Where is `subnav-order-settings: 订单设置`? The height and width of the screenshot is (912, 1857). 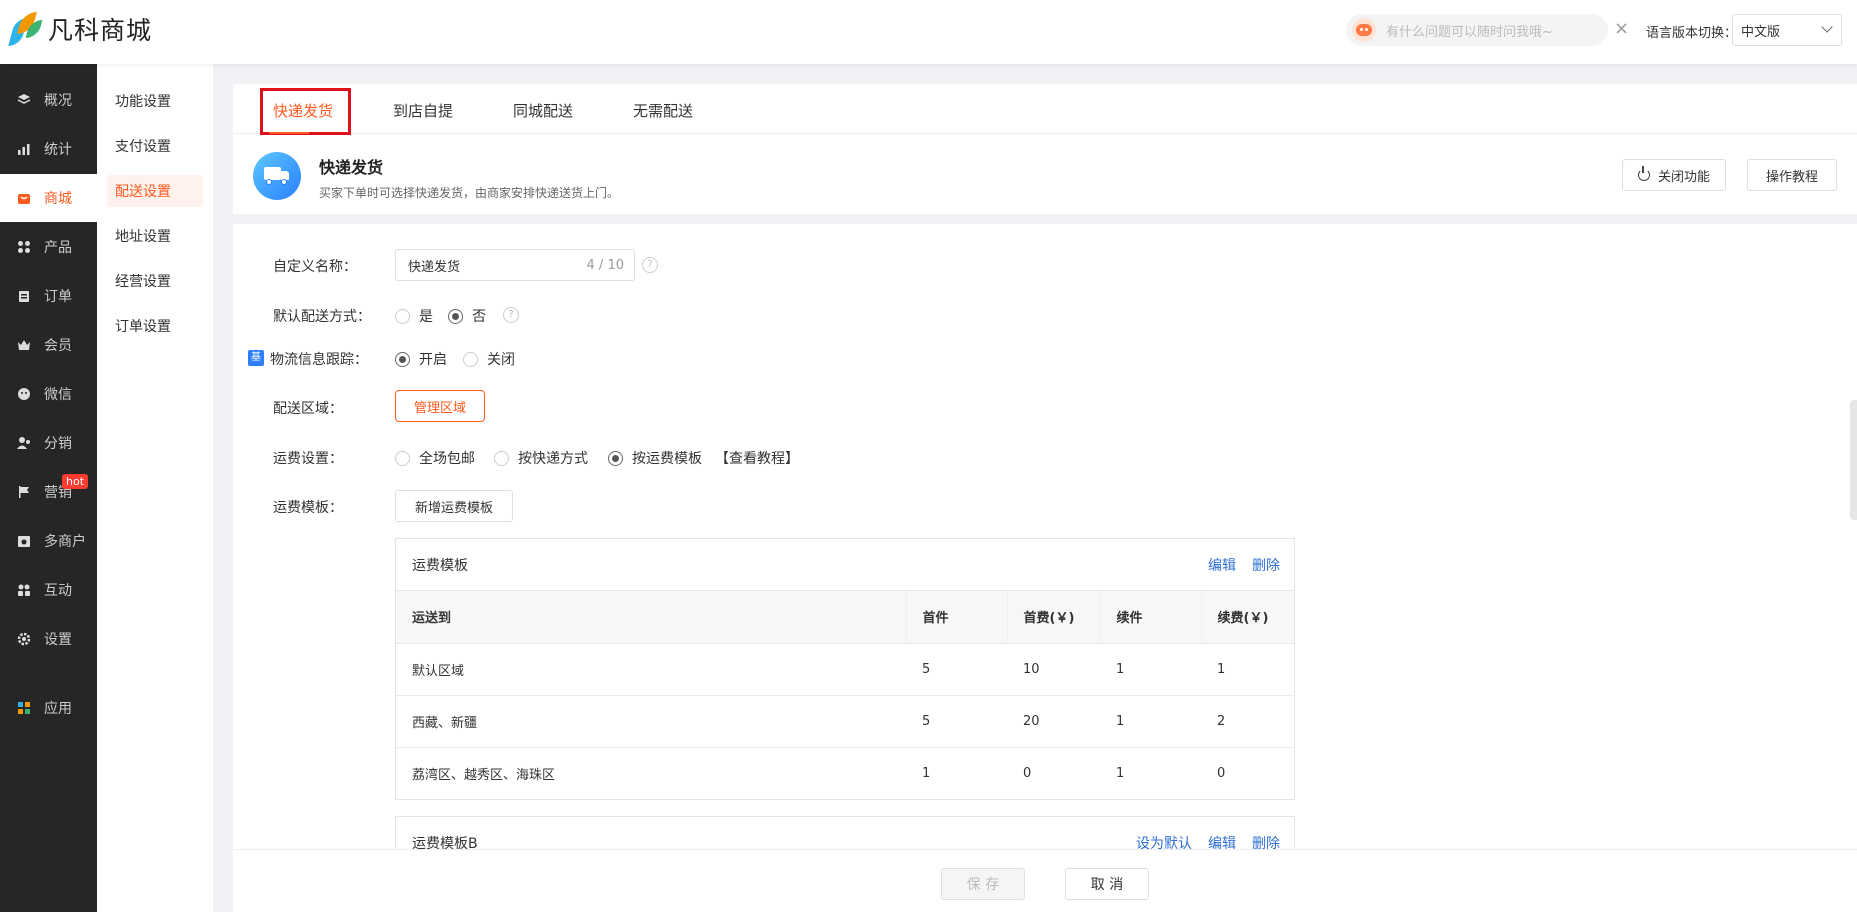 subnav-order-settings: 订单设置 is located at coordinates (155, 326).